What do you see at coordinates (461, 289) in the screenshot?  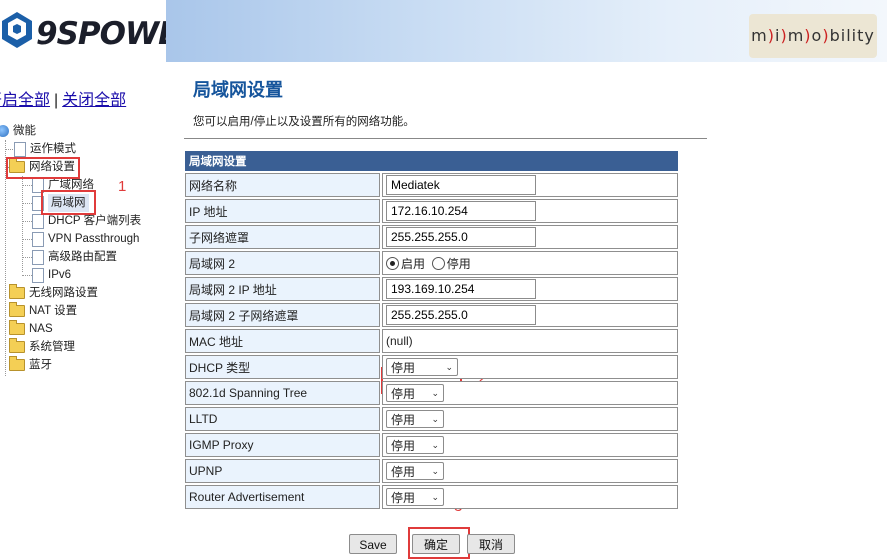 I see `lan2-ip-input` at bounding box center [461, 289].